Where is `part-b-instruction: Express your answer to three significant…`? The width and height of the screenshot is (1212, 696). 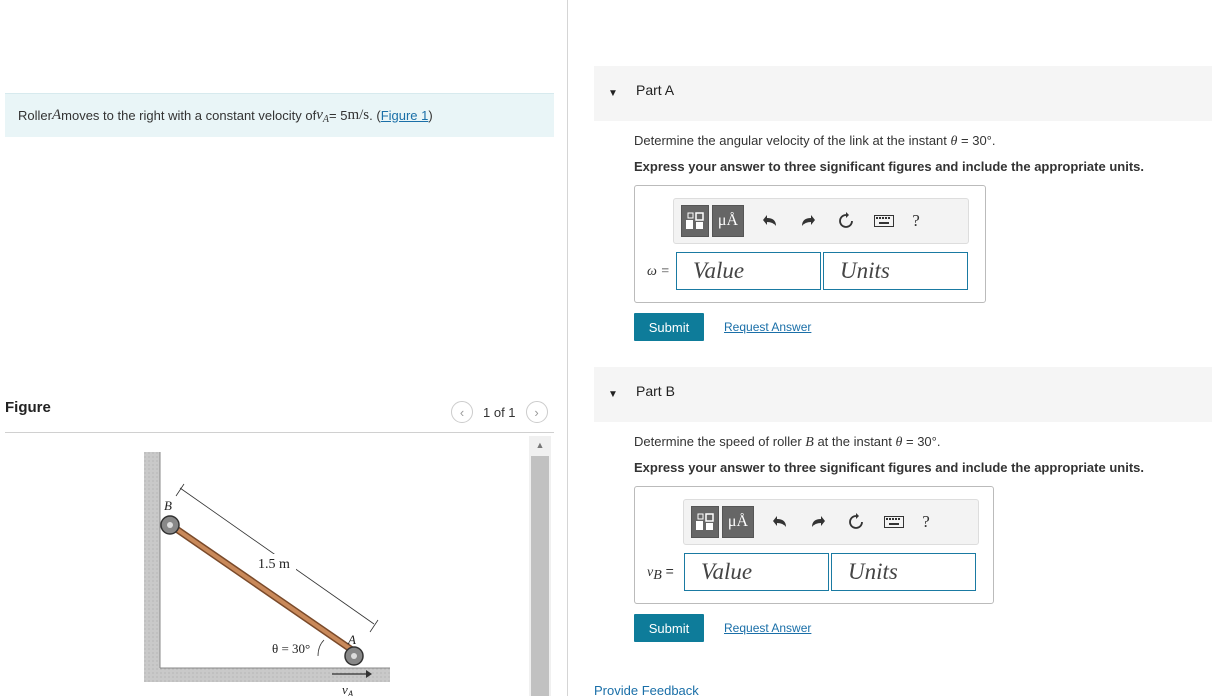
part-b-instruction: Express your answer to three significant… is located at coordinates (889, 467).